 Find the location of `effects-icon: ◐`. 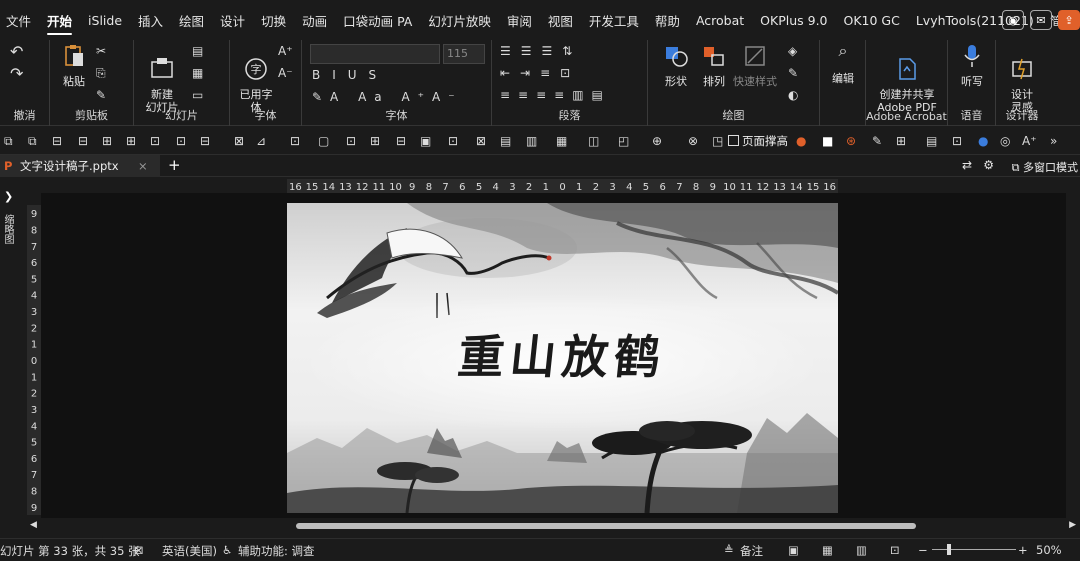

effects-icon: ◐ is located at coordinates (793, 95).